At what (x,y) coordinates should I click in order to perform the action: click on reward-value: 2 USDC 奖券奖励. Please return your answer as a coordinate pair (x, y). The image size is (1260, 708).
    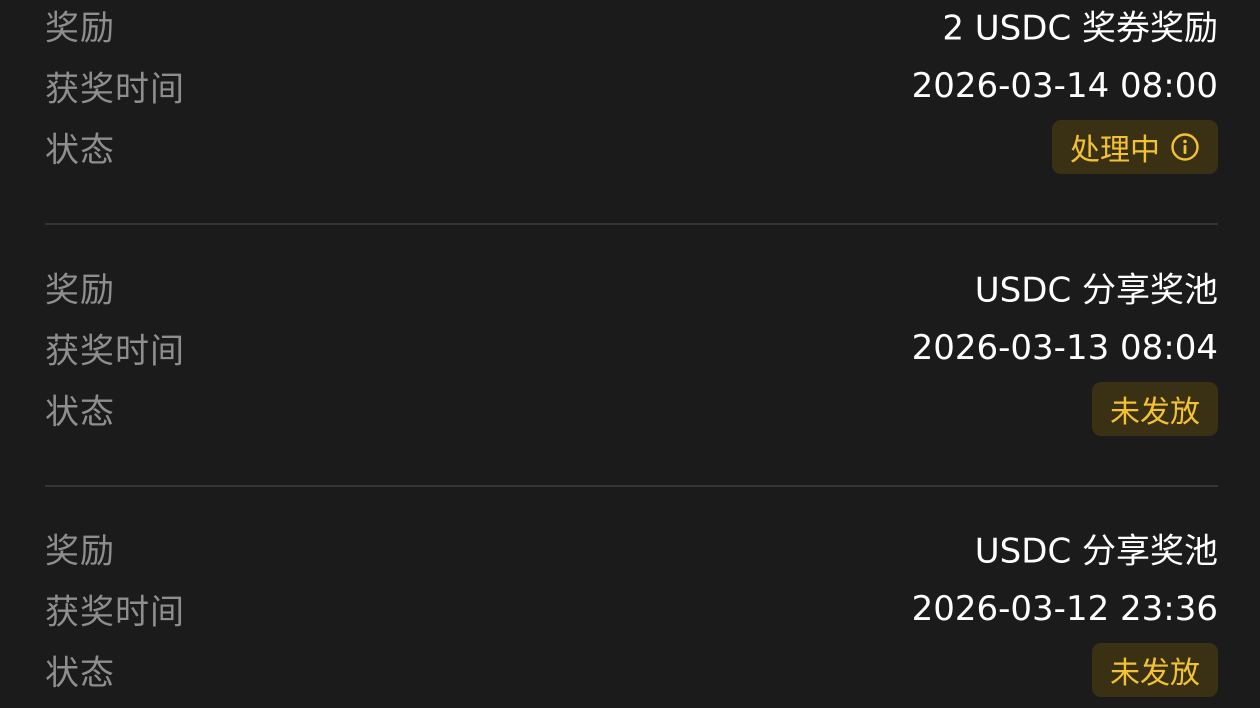
    Looking at the image, I should click on (1080, 28).